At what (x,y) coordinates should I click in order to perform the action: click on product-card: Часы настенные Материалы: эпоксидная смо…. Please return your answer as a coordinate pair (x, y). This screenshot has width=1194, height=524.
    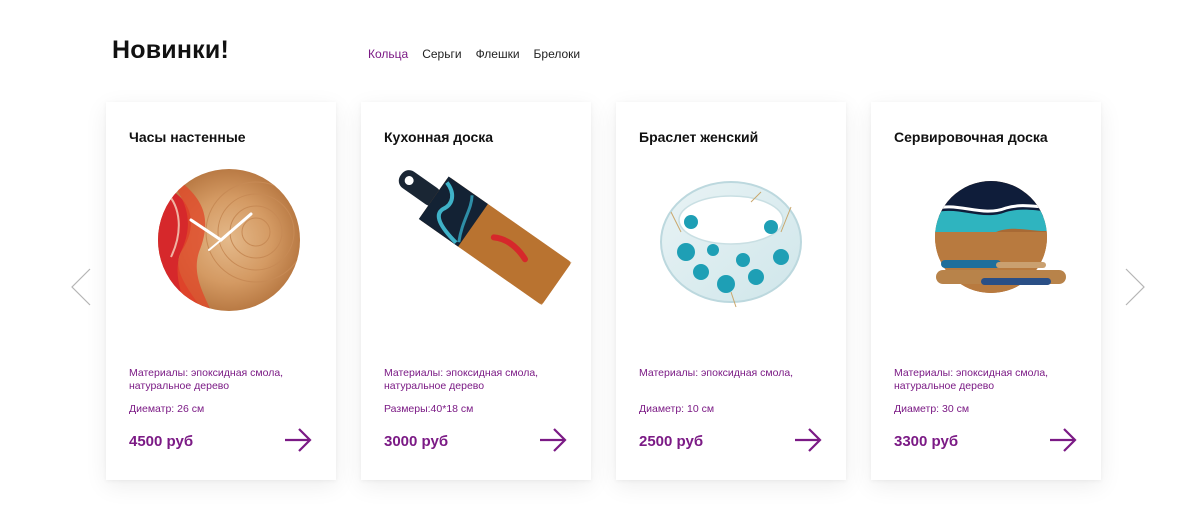
    Looking at the image, I should click on (221, 291).